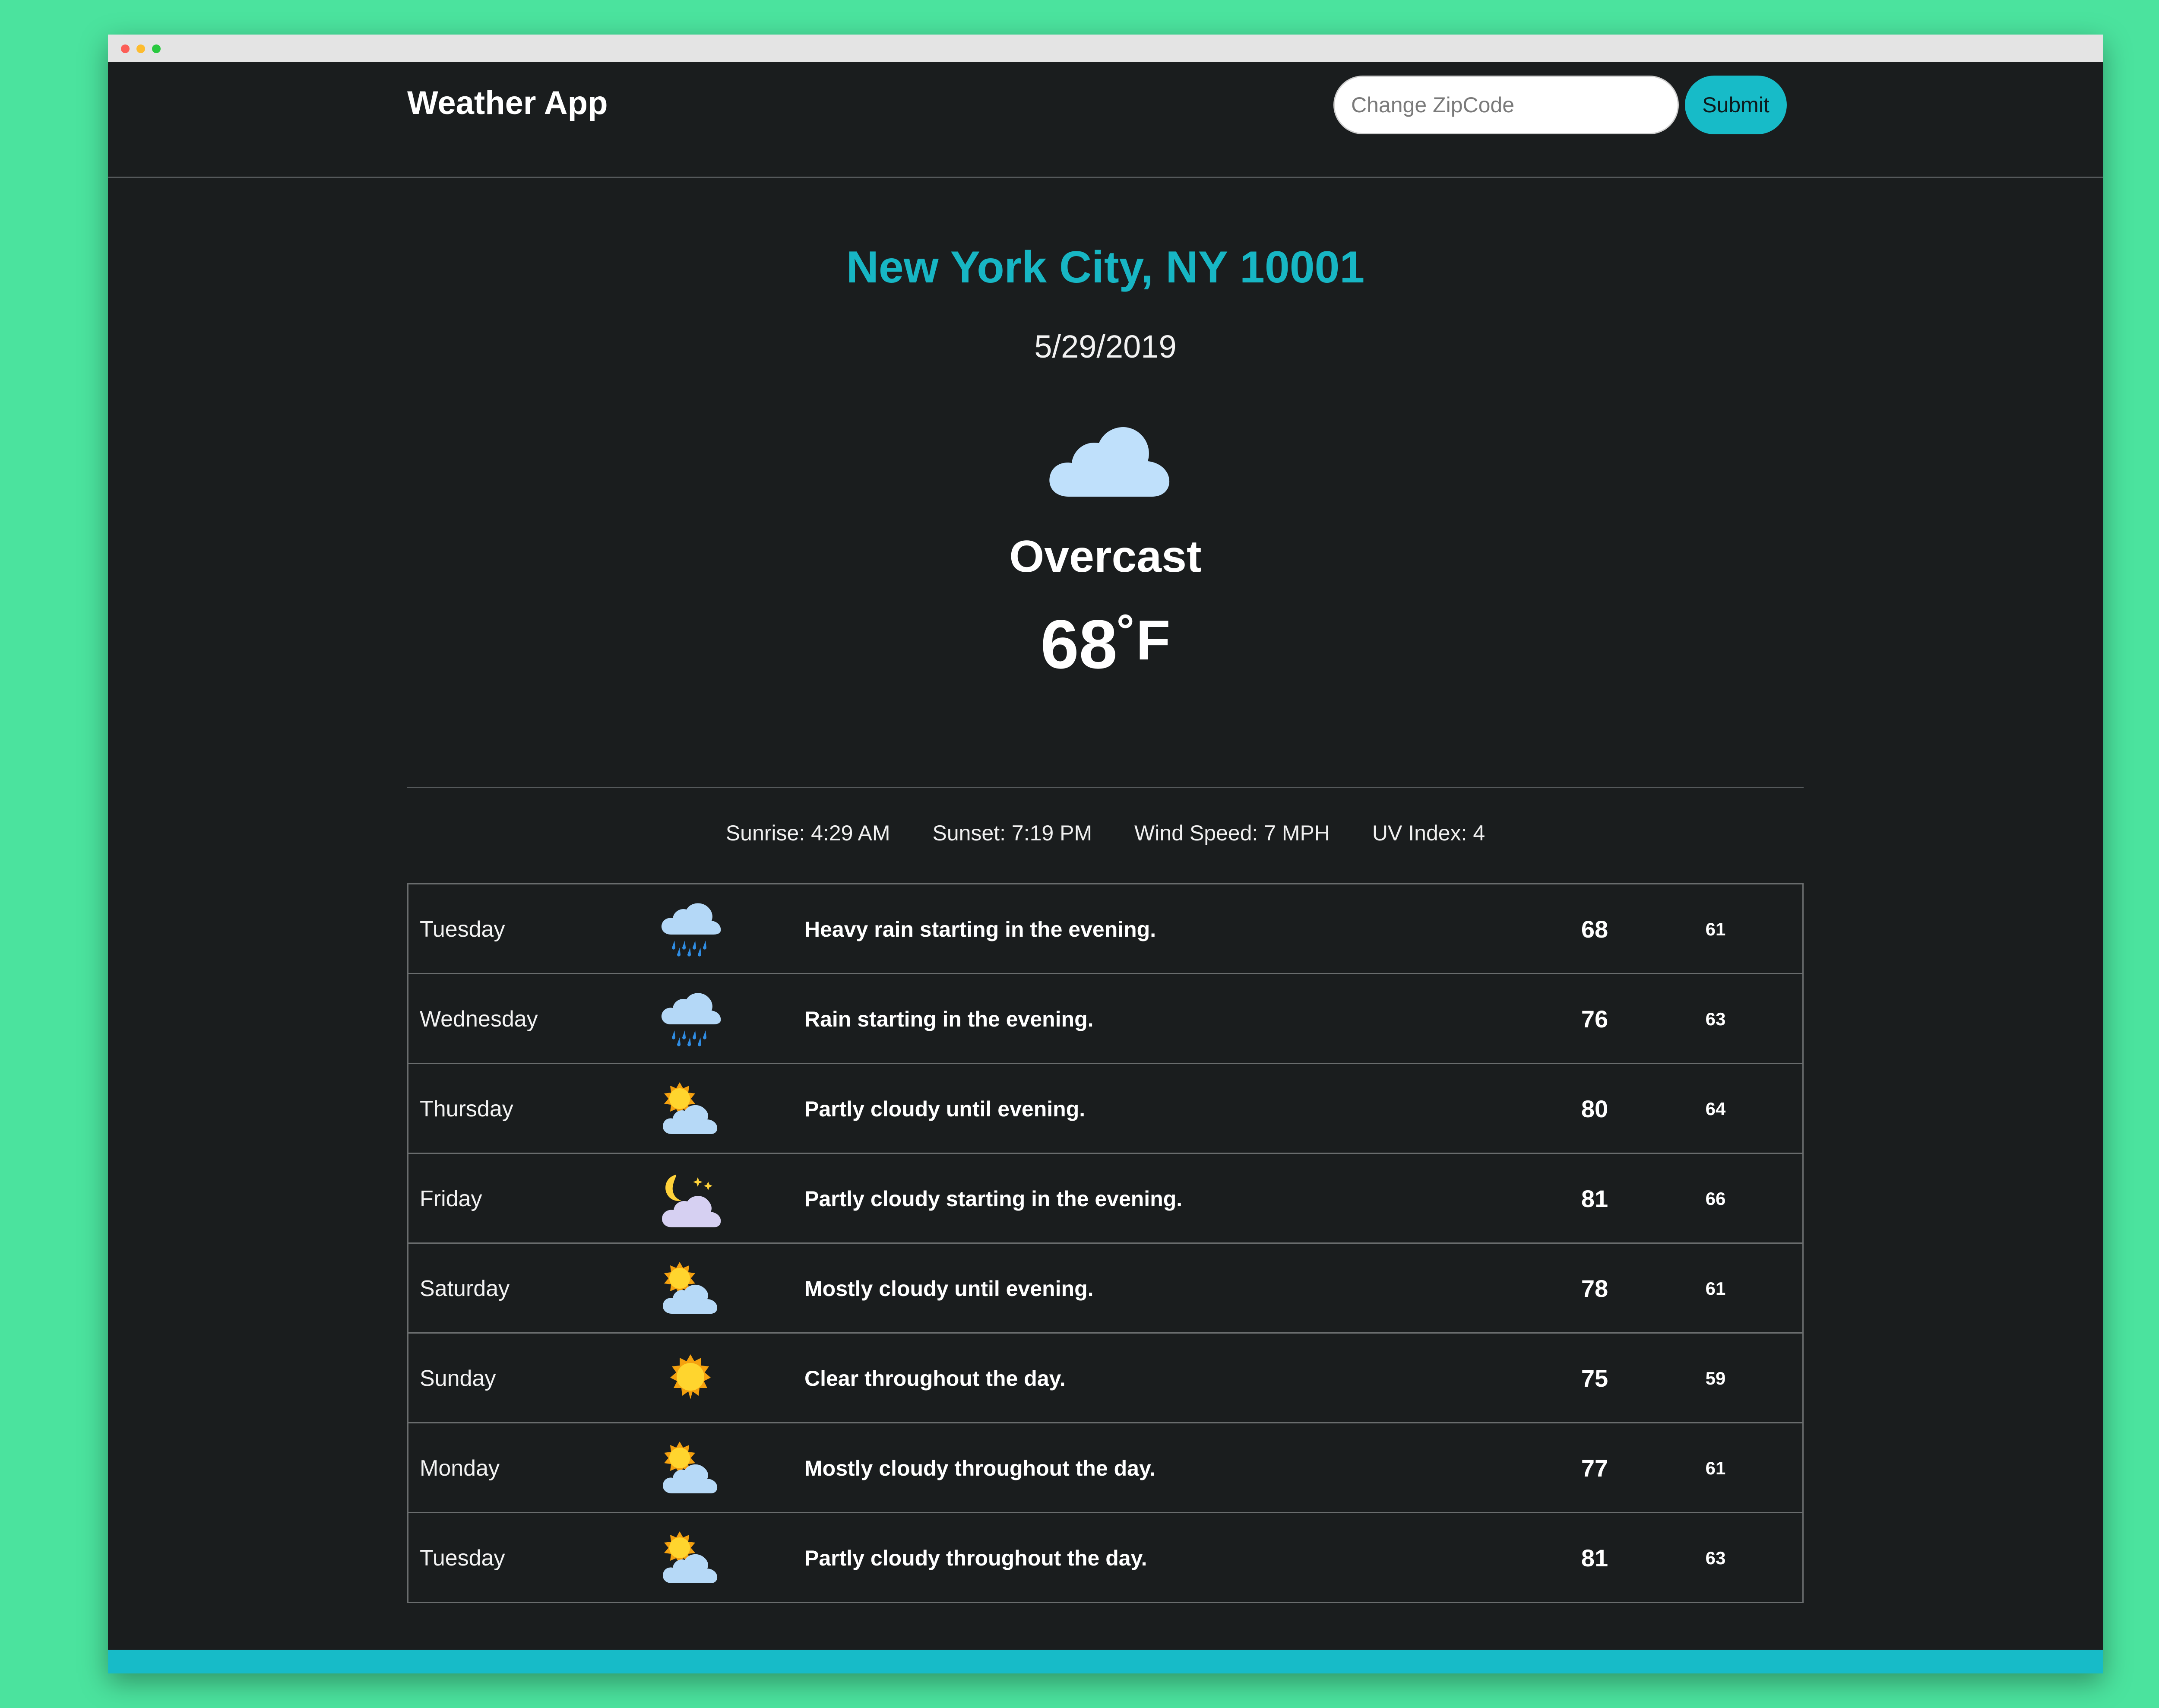 Image resolution: width=2159 pixels, height=1708 pixels. What do you see at coordinates (1594, 1468) in the screenshot?
I see `forecast-high: 77` at bounding box center [1594, 1468].